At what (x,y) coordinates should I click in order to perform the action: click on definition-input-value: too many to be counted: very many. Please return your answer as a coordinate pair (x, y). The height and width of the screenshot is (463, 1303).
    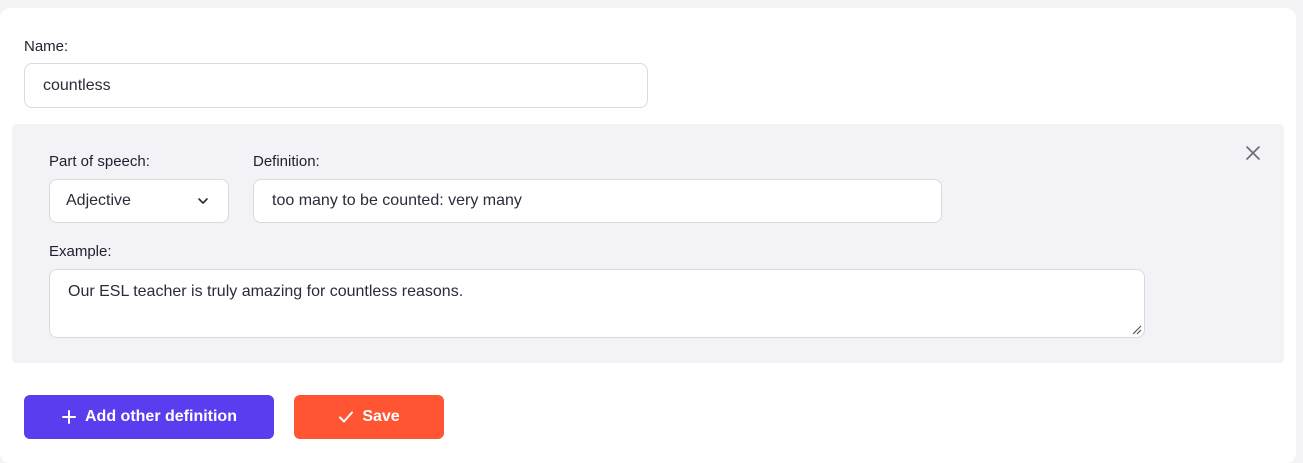
    Looking at the image, I should click on (397, 200).